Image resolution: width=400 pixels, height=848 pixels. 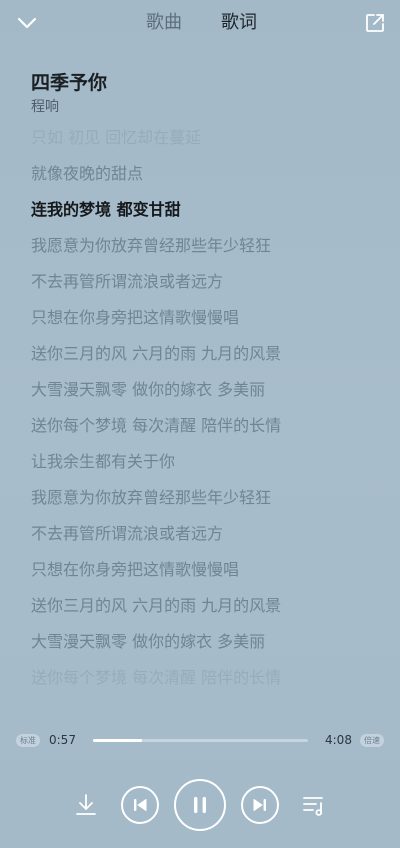 What do you see at coordinates (338, 740) in the screenshot?
I see `total-time: 4:08` at bounding box center [338, 740].